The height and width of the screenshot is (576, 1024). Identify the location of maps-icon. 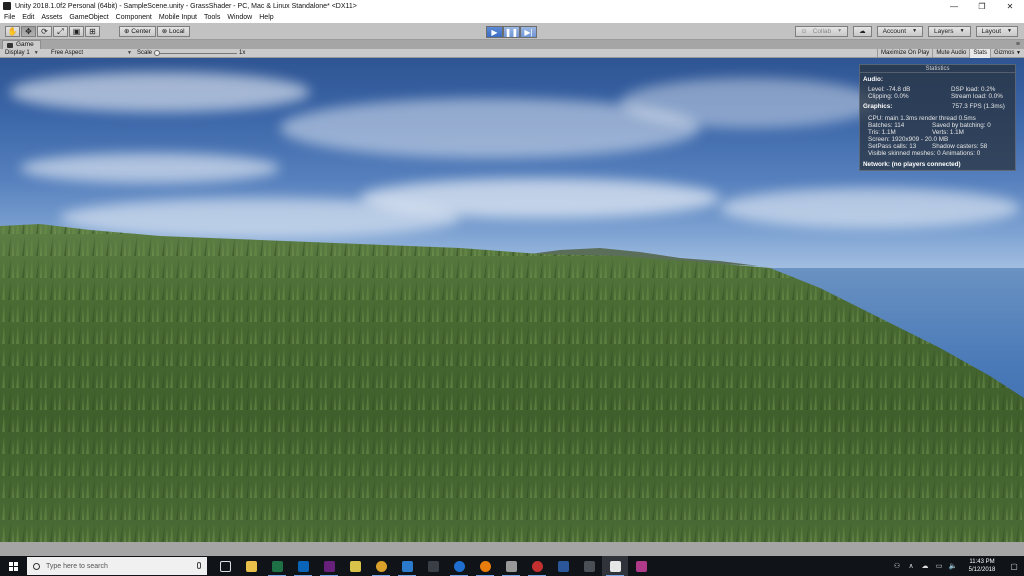
(459, 566).